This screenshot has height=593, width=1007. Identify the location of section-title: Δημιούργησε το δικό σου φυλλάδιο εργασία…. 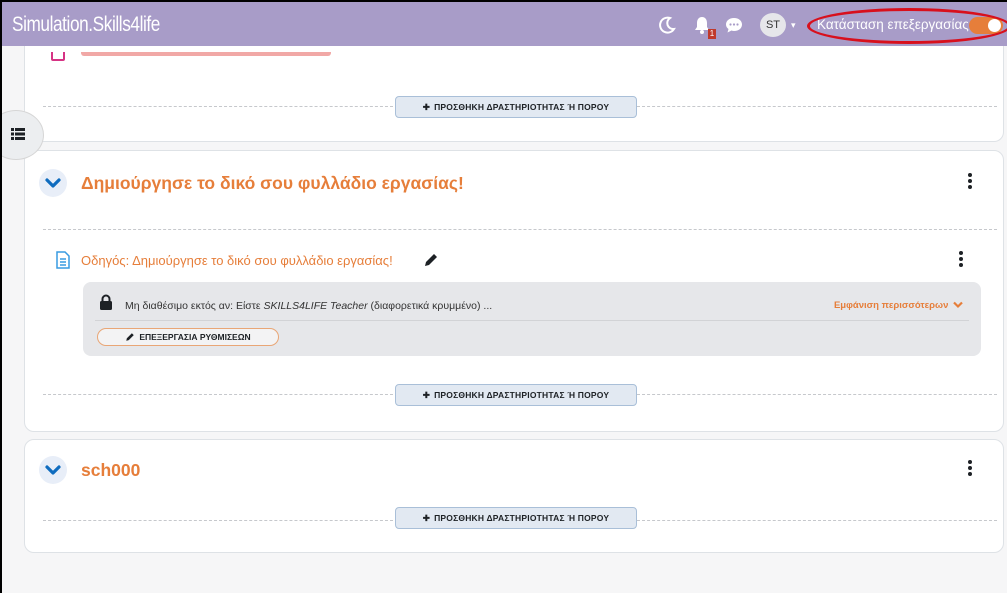
(272, 183).